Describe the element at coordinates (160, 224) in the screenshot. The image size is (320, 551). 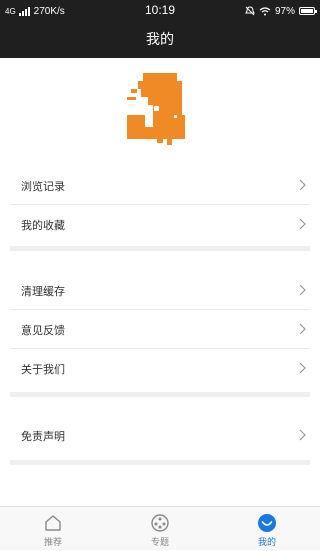
I see `menu-item-favorites: 我的收藏` at that location.